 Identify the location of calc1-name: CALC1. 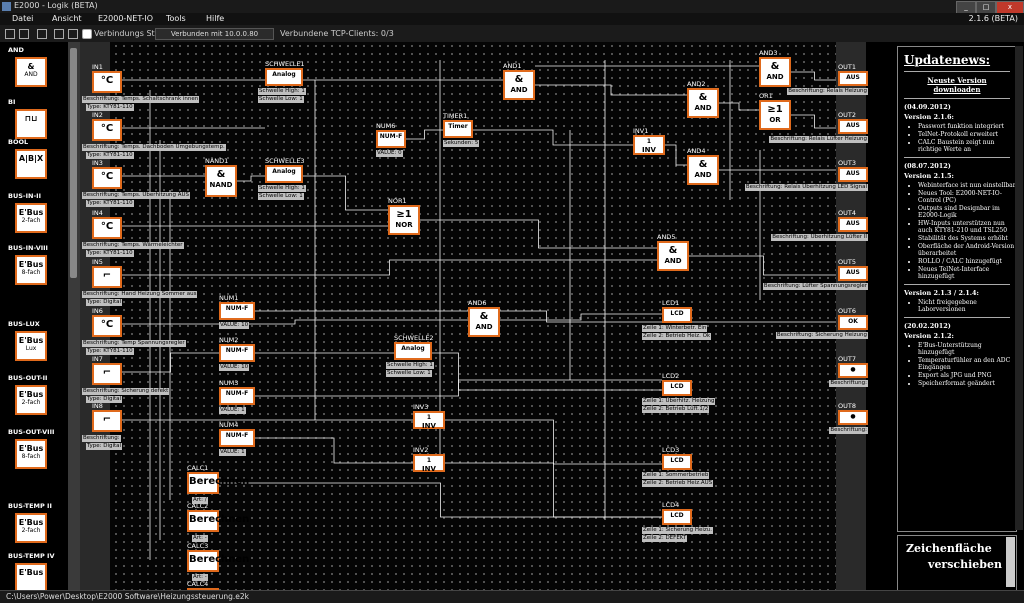
(198, 468).